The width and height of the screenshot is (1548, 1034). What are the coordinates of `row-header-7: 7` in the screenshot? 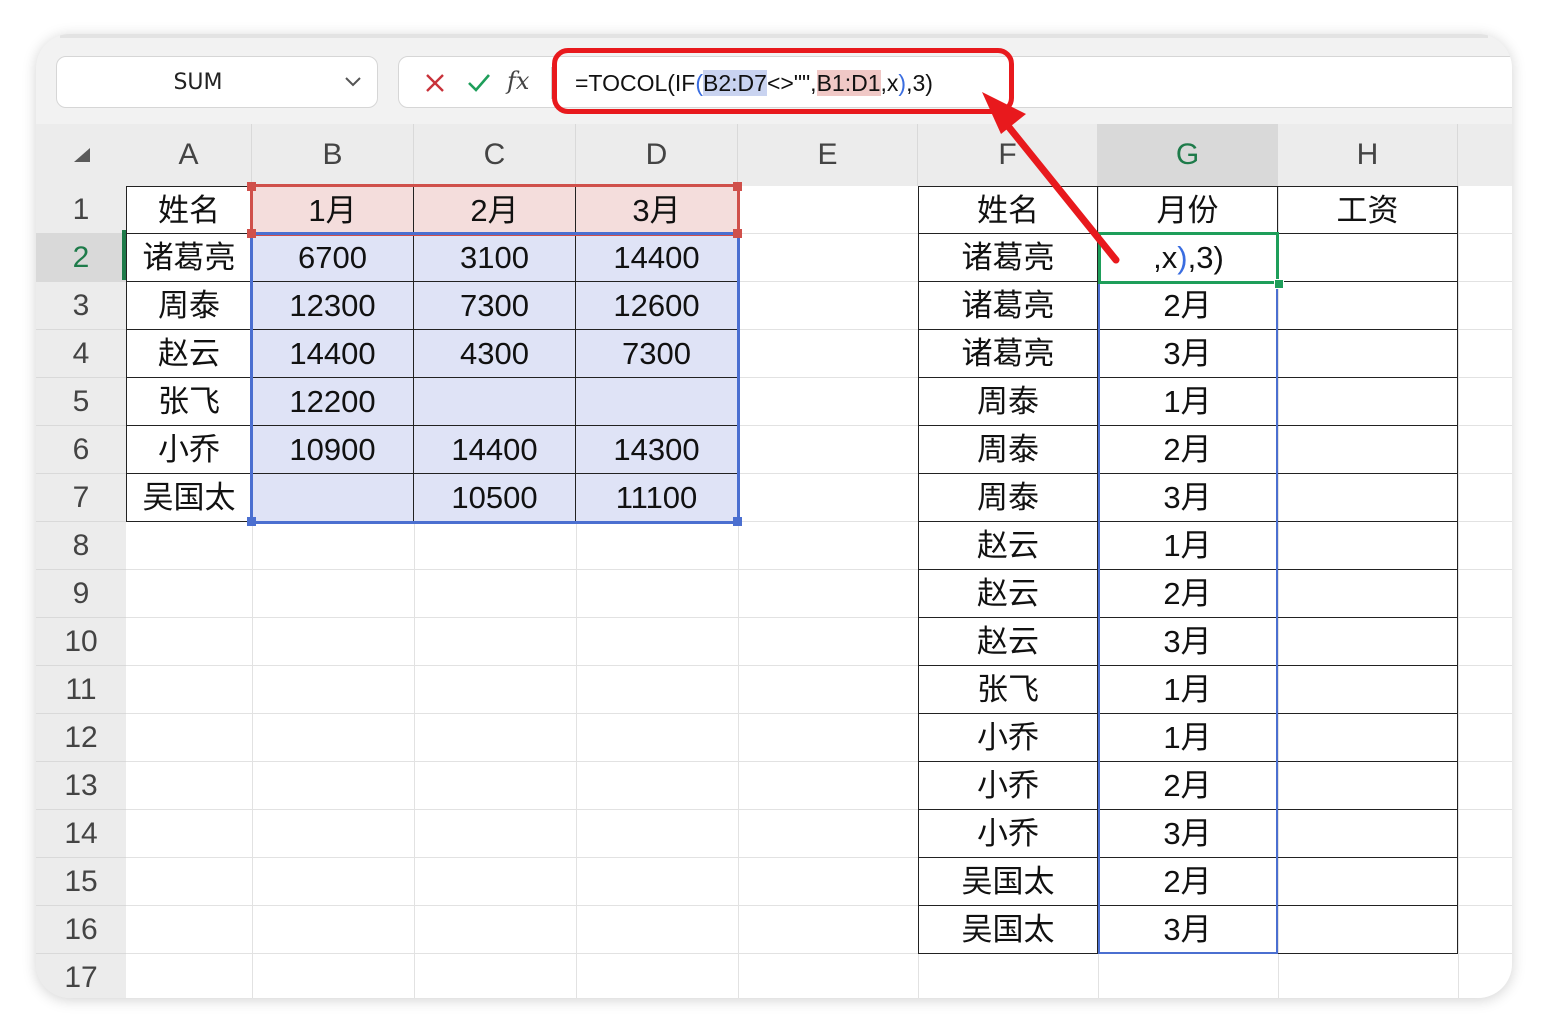 It's located at (81, 498).